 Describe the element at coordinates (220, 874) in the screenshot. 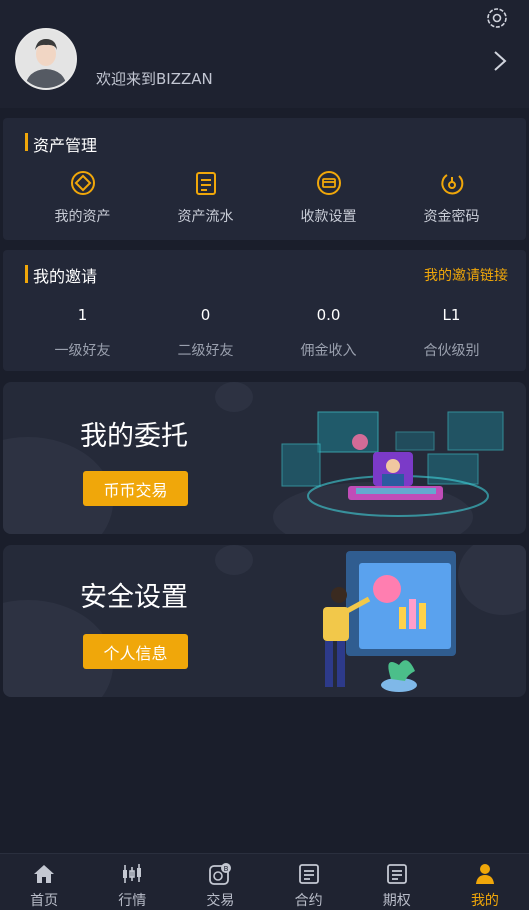

I see `trade-icon: B` at that location.